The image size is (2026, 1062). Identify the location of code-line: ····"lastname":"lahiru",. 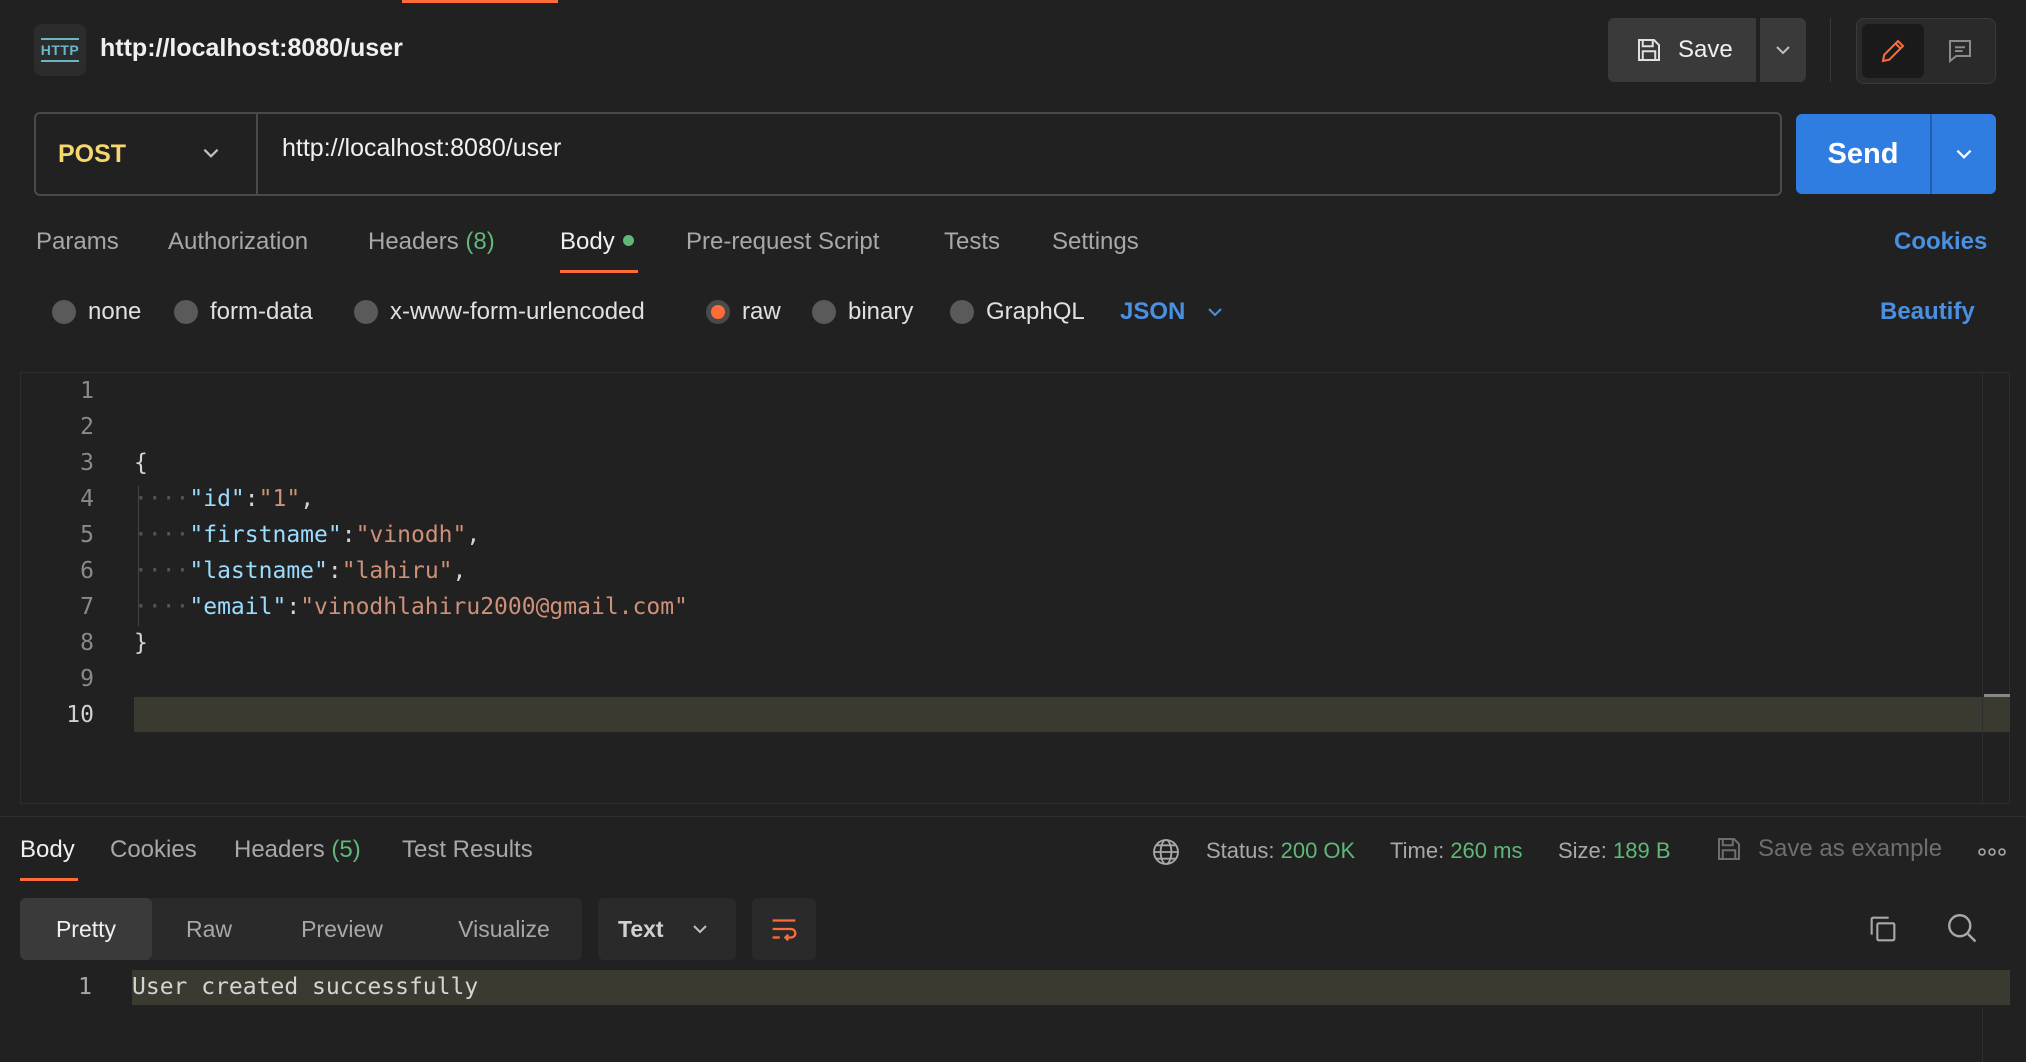
(300, 571).